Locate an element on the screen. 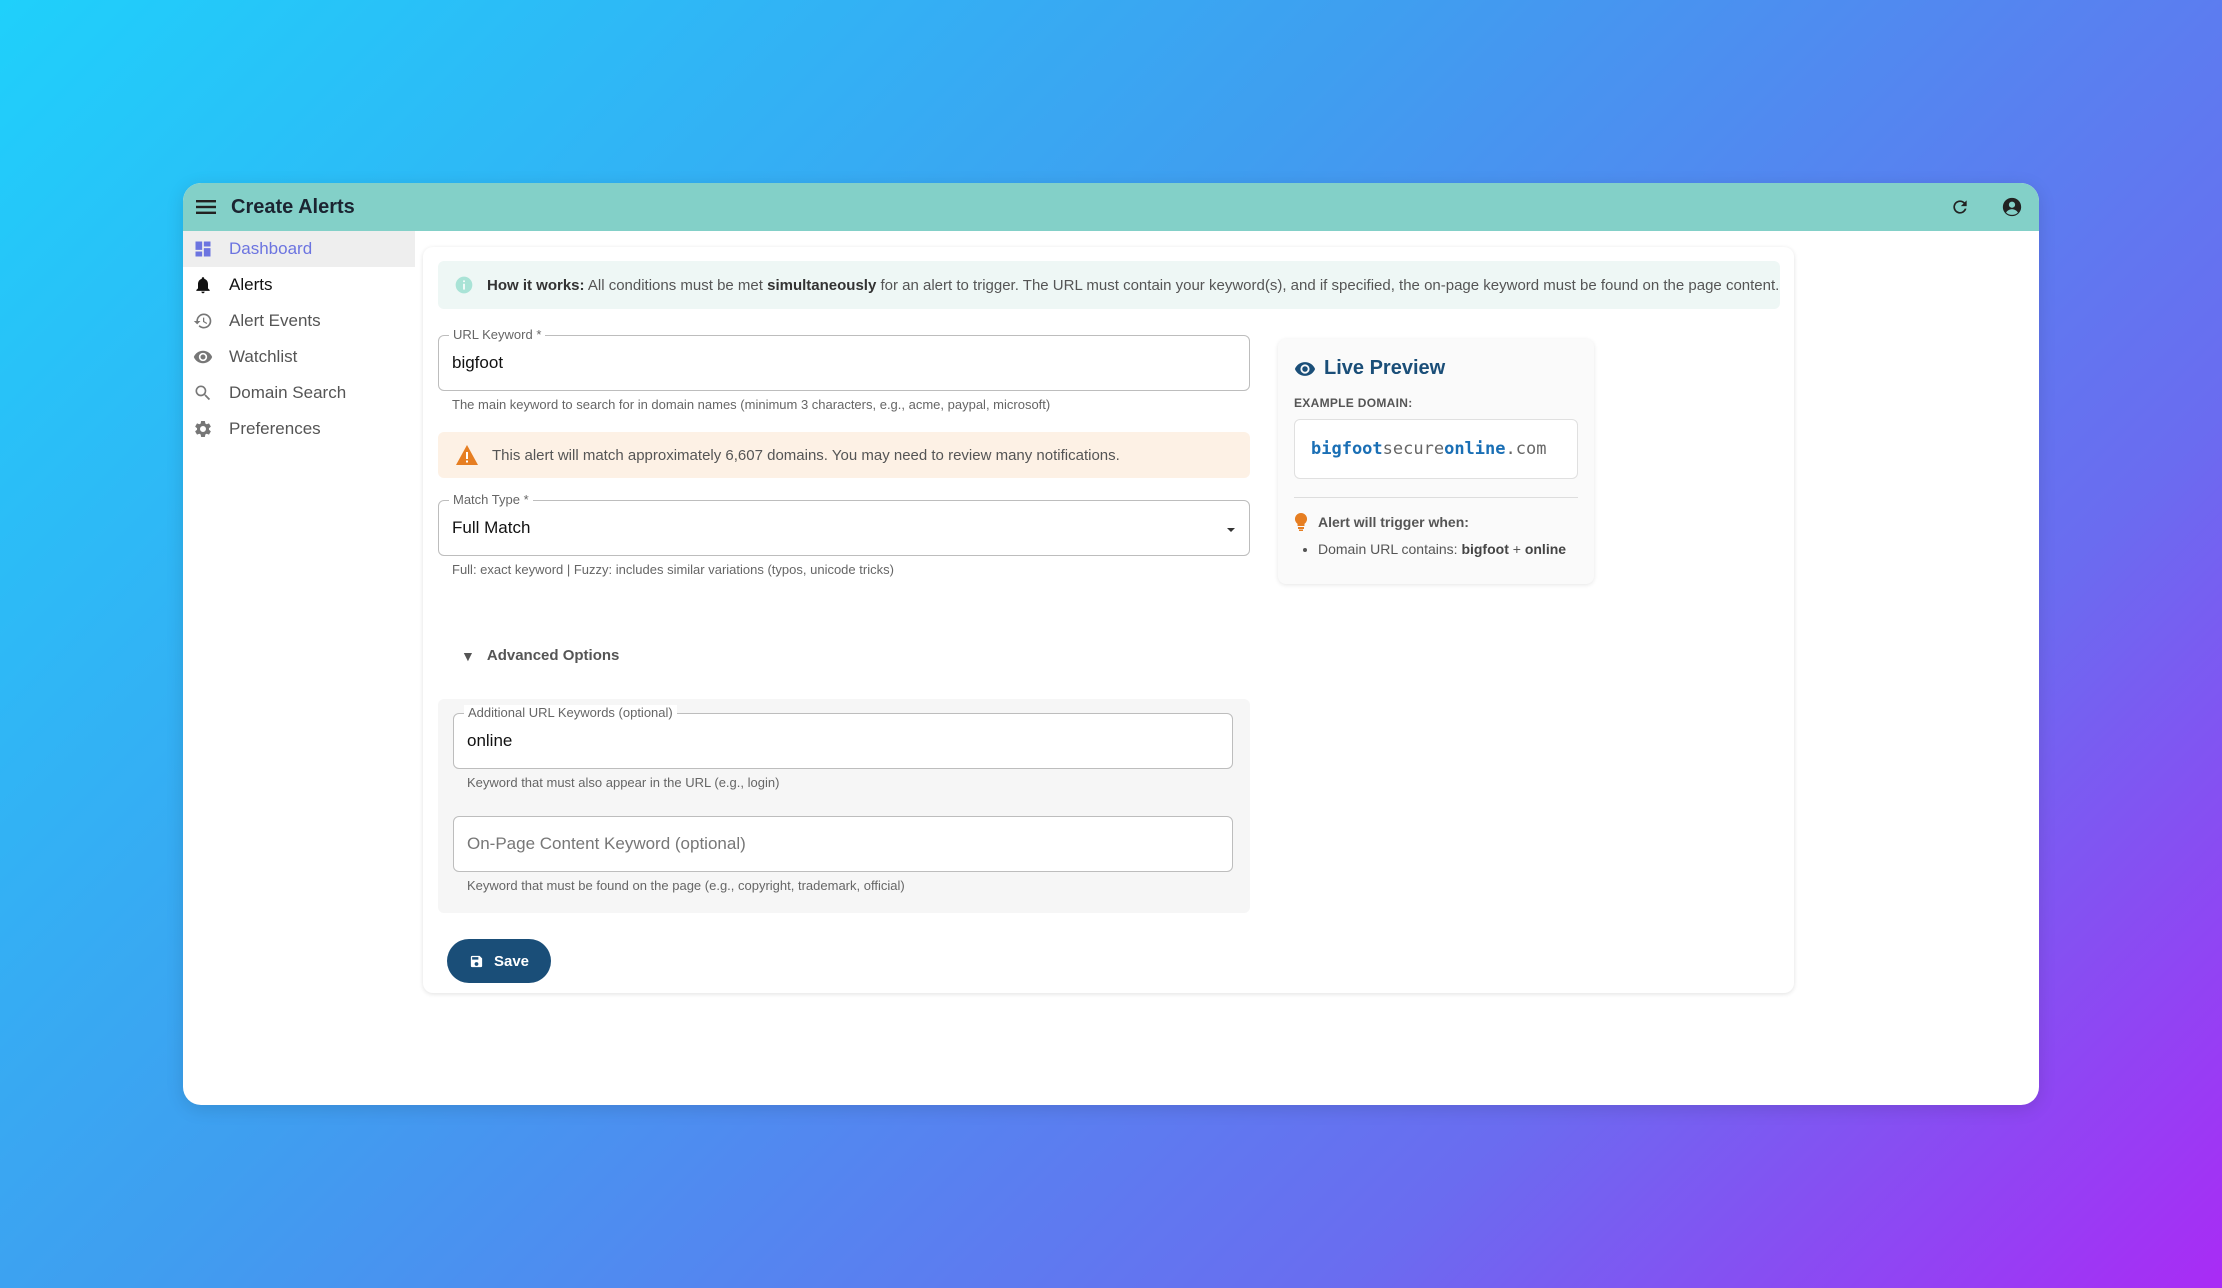 Image resolution: width=2222 pixels, height=1288 pixels. sidebar-item-label: Dashboard is located at coordinates (271, 248).